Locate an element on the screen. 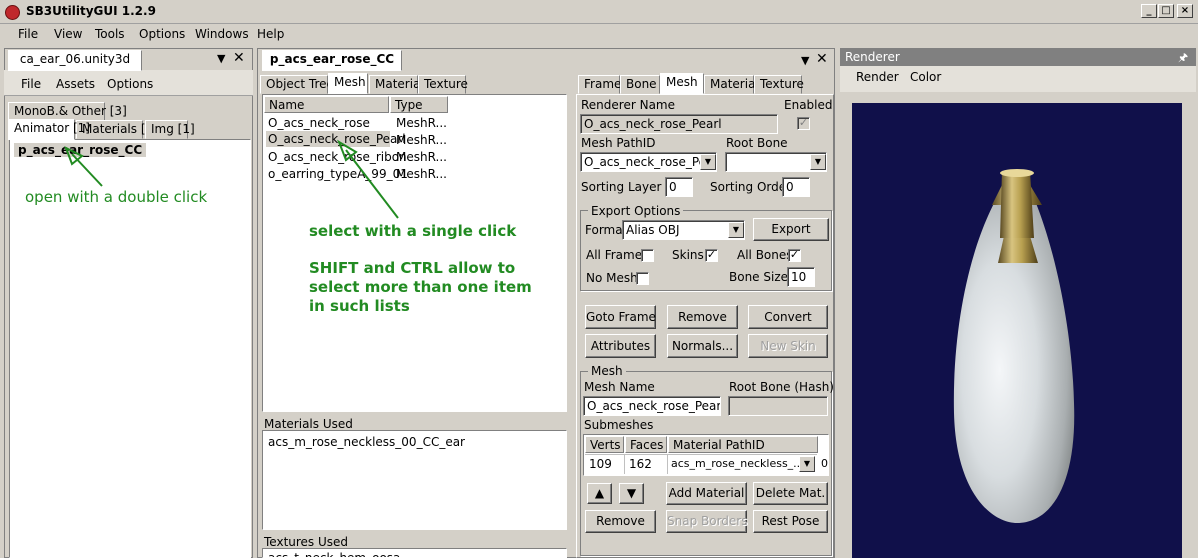 The width and height of the screenshot is (1198, 558). remove-button: Remove is located at coordinates (702, 317).